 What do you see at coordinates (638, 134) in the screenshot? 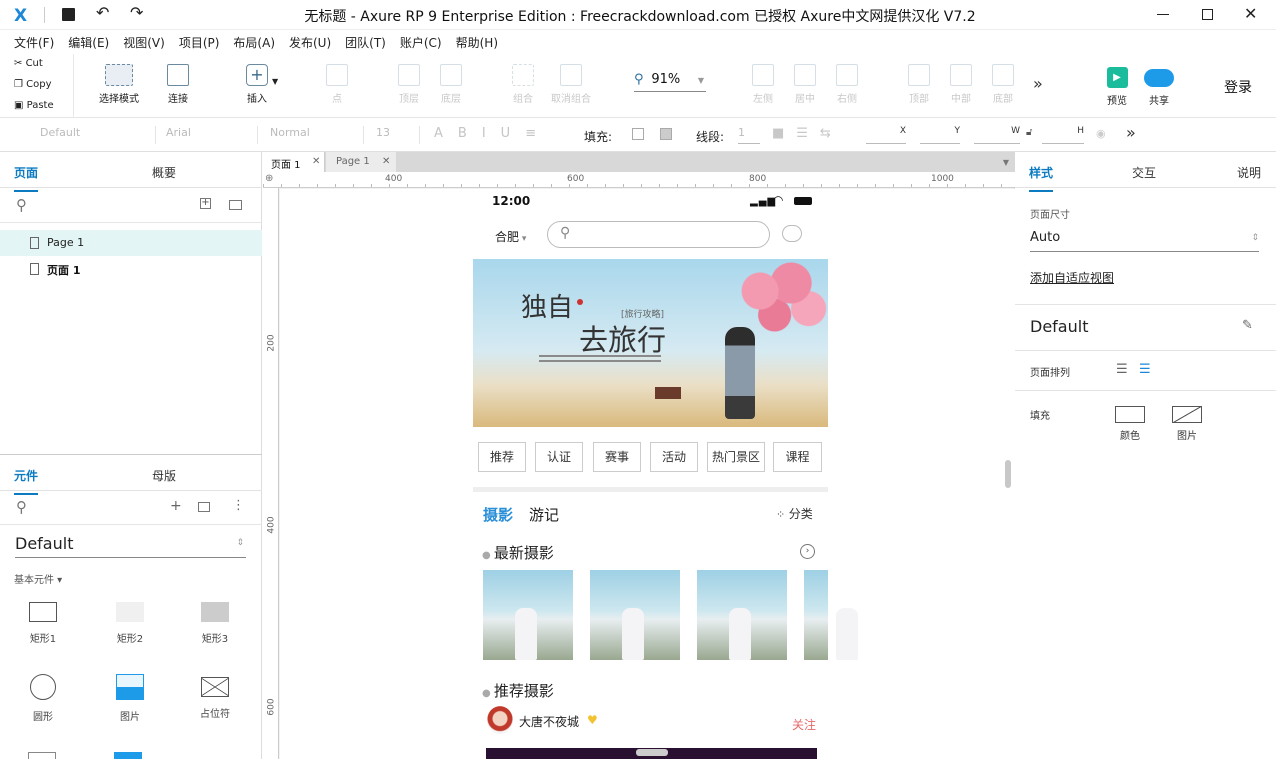
I see `fill-color-icon` at bounding box center [638, 134].